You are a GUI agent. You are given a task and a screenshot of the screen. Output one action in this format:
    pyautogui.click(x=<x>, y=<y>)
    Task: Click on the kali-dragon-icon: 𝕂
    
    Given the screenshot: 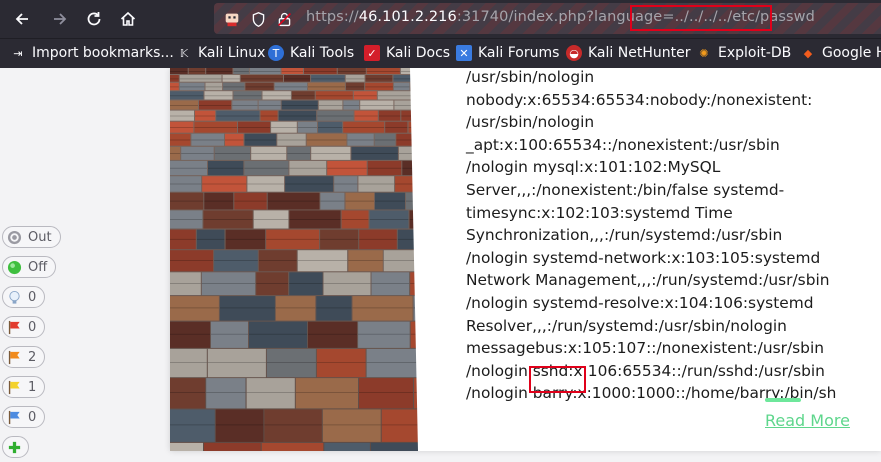 What is the action you would take?
    pyautogui.click(x=184, y=53)
    